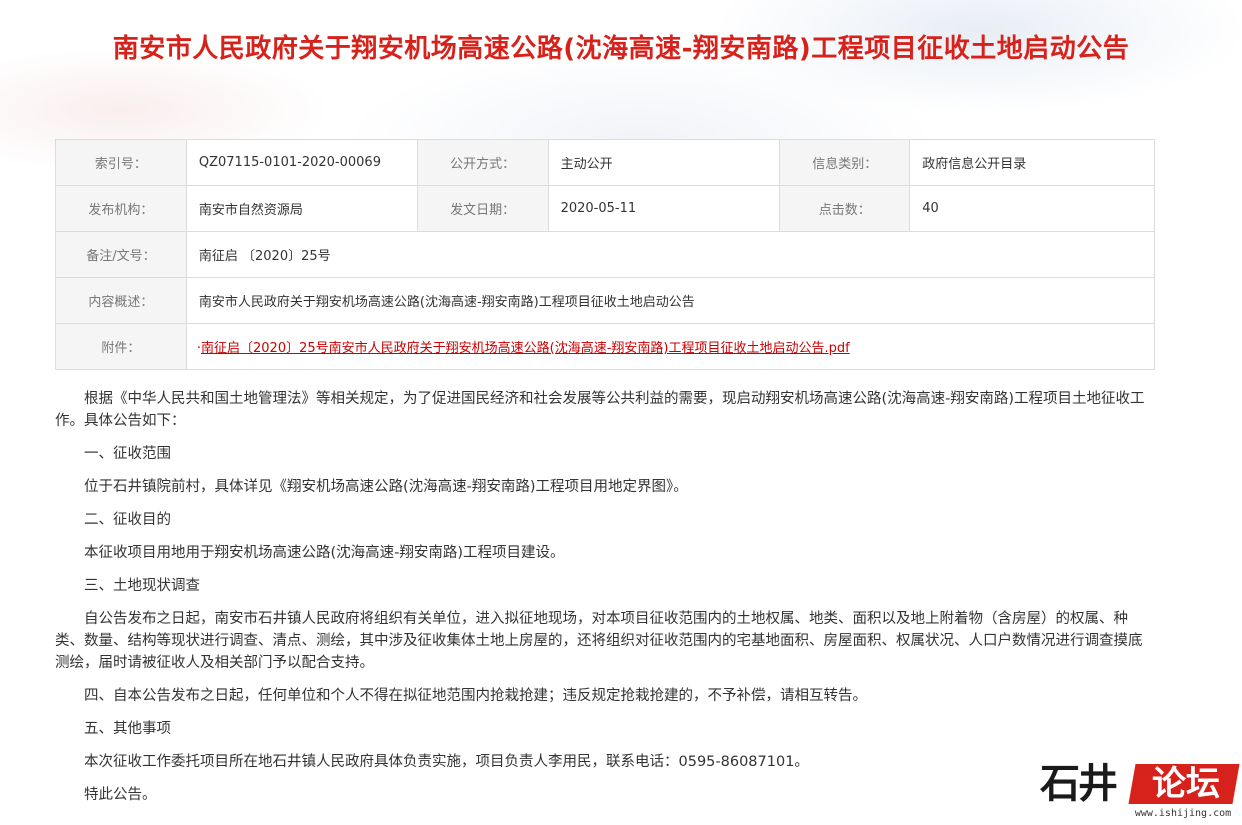  I want to click on logo-url: www.ishijing.com, so click(1183, 813).